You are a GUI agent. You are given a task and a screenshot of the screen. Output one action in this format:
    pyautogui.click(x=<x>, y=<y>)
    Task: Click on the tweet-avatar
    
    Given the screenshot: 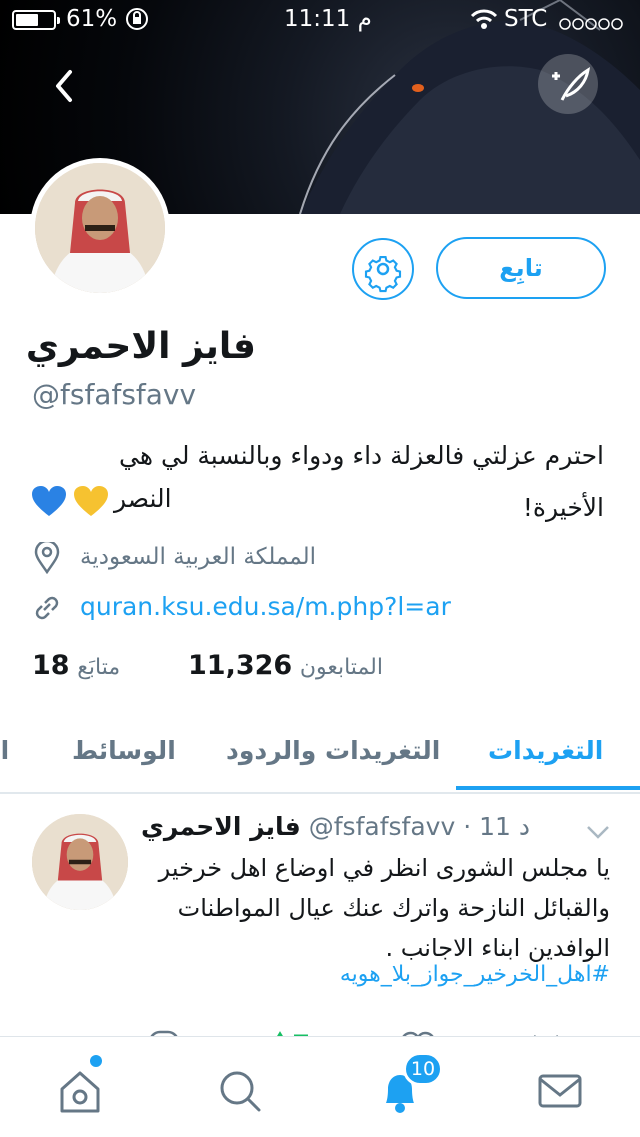 What is the action you would take?
    pyautogui.click(x=80, y=862)
    